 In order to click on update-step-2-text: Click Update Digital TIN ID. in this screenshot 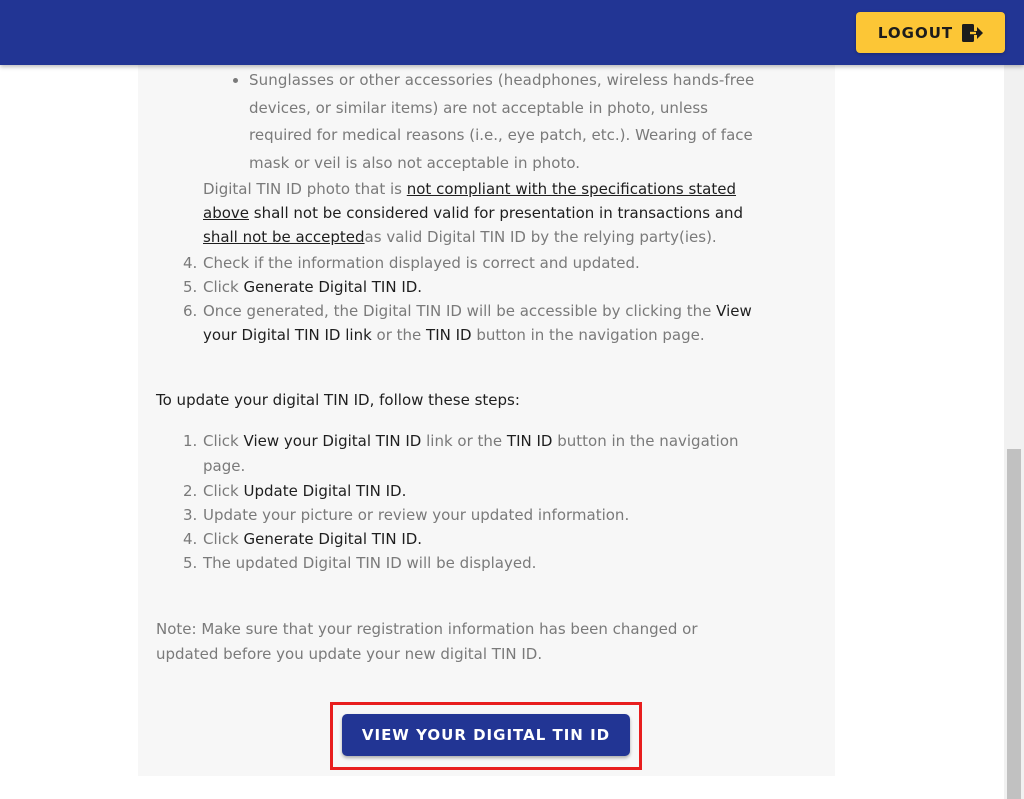, I will do `click(305, 491)`.